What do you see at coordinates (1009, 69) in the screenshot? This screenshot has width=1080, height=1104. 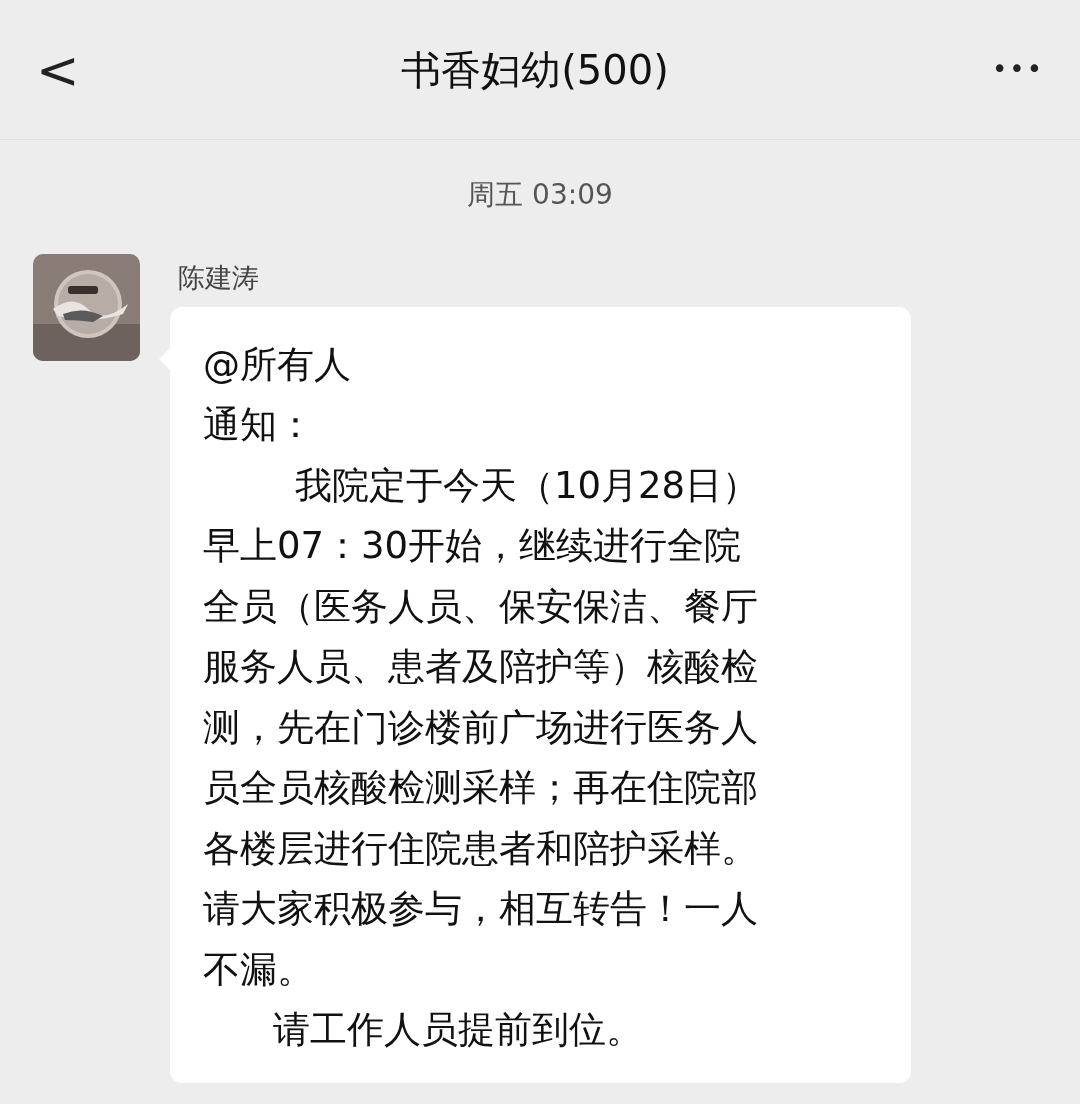 I see `more-button: •••` at bounding box center [1009, 69].